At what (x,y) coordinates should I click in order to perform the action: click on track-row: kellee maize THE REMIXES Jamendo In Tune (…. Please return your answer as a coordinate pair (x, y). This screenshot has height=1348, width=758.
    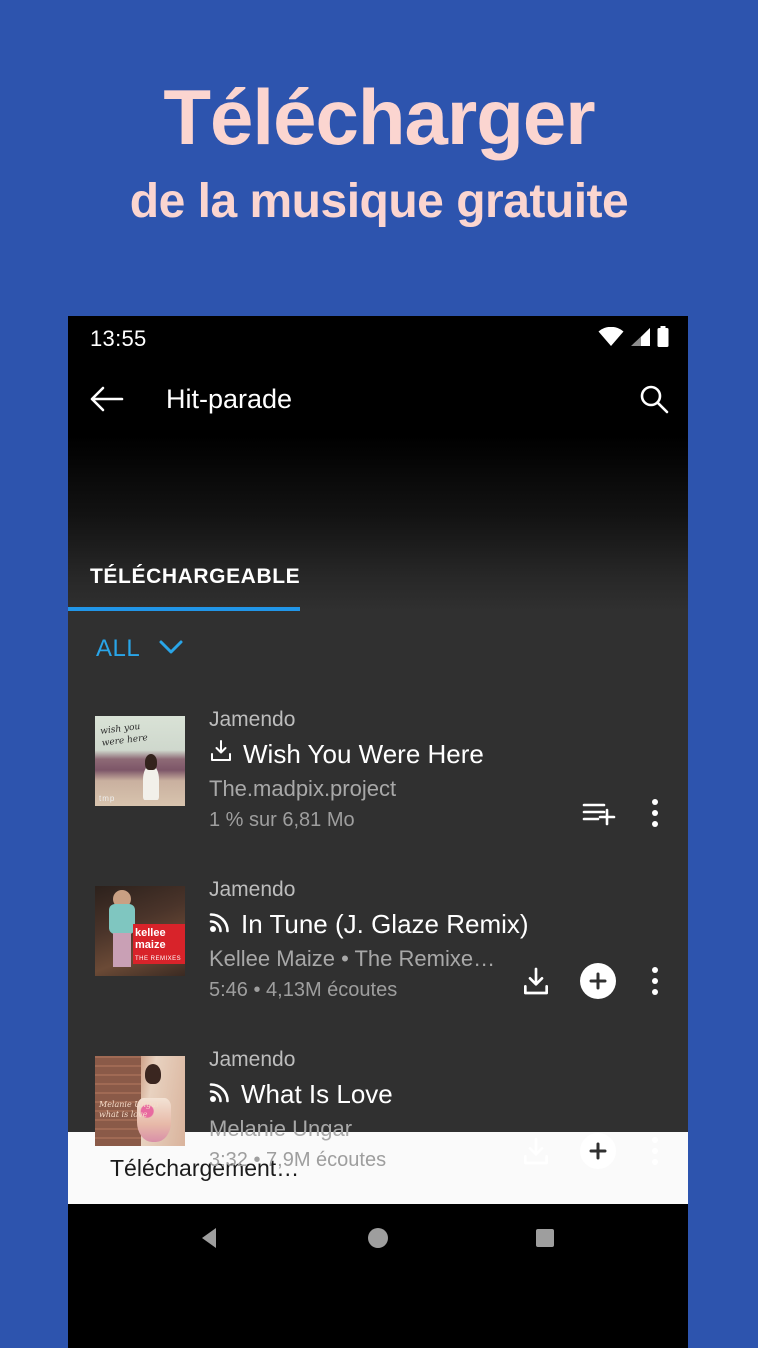
    Looking at the image, I should click on (378, 942).